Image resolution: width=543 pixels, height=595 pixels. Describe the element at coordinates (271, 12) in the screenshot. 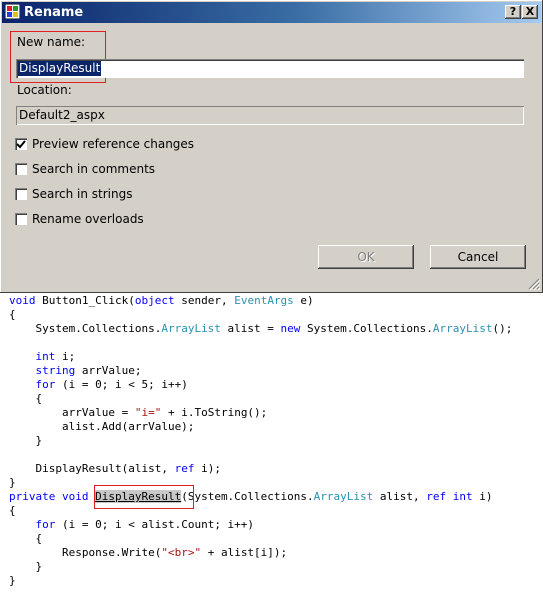

I see `title-bar: Rename ? X` at that location.